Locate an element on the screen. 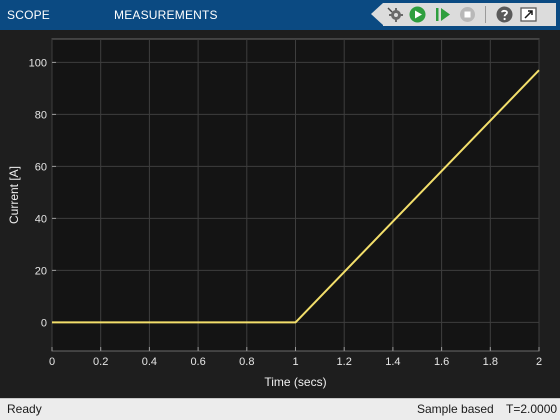 This screenshot has width=560, height=420. step-forward-icon is located at coordinates (442, 14).